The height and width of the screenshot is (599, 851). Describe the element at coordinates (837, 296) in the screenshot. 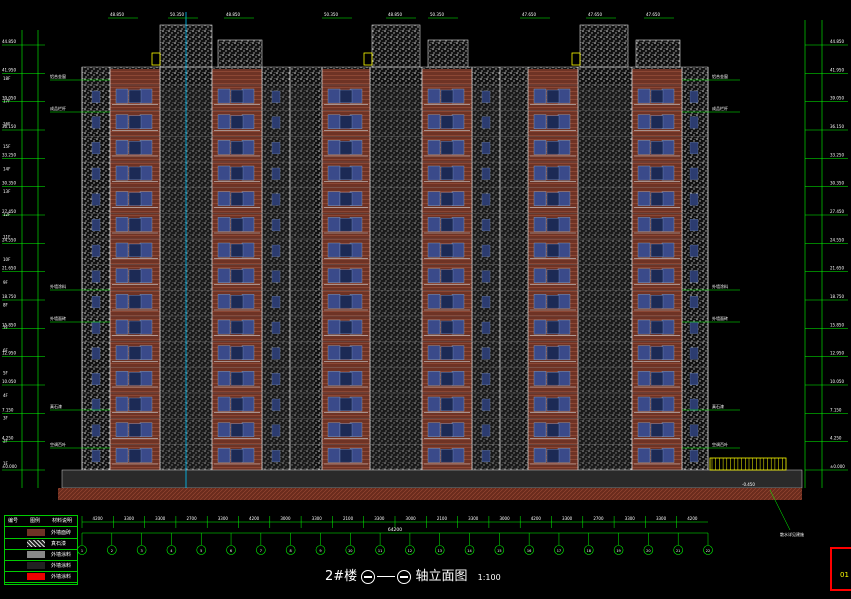

I see `elevation-label: 18.750` at that location.